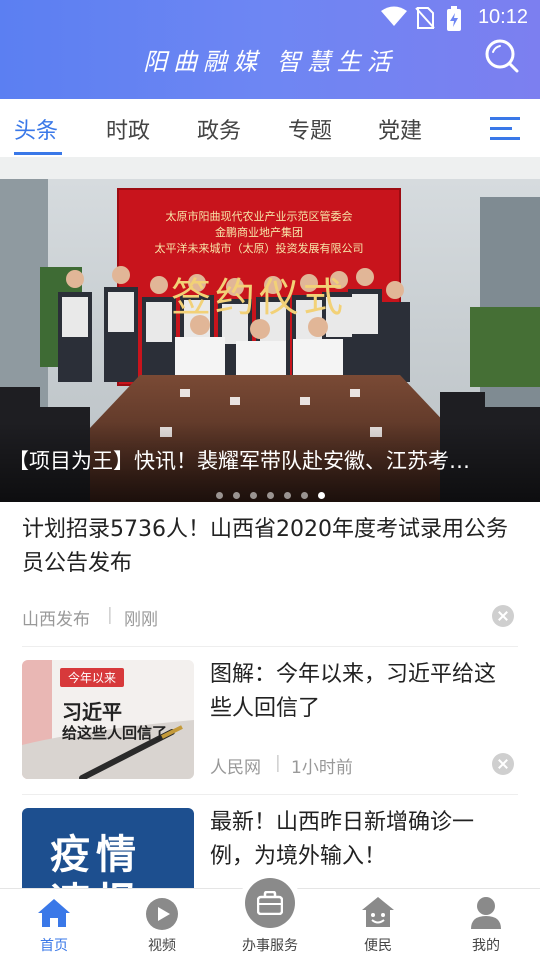 The height and width of the screenshot is (961, 540). Describe the element at coordinates (108, 848) in the screenshot. I see `news-thumbnail-3: 疫情 速报` at that location.